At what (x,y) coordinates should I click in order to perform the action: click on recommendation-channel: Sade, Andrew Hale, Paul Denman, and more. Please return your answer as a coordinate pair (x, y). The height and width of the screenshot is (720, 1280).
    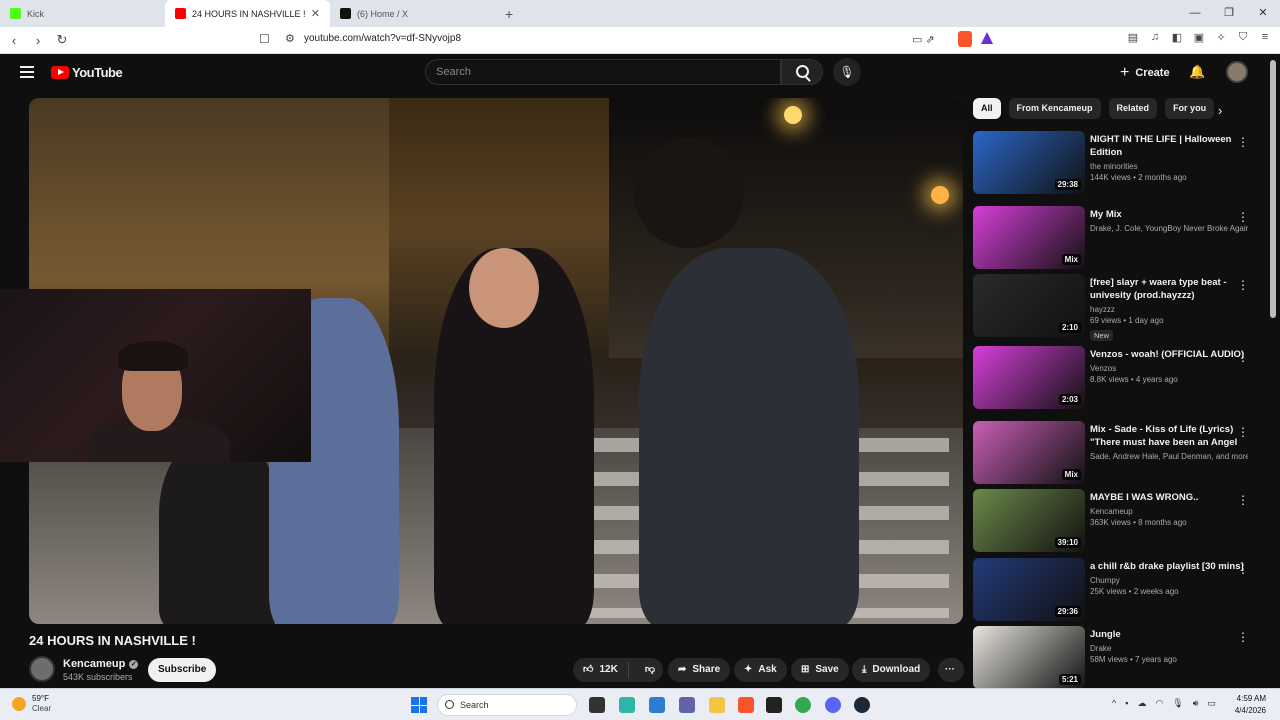
    Looking at the image, I should click on (1169, 456).